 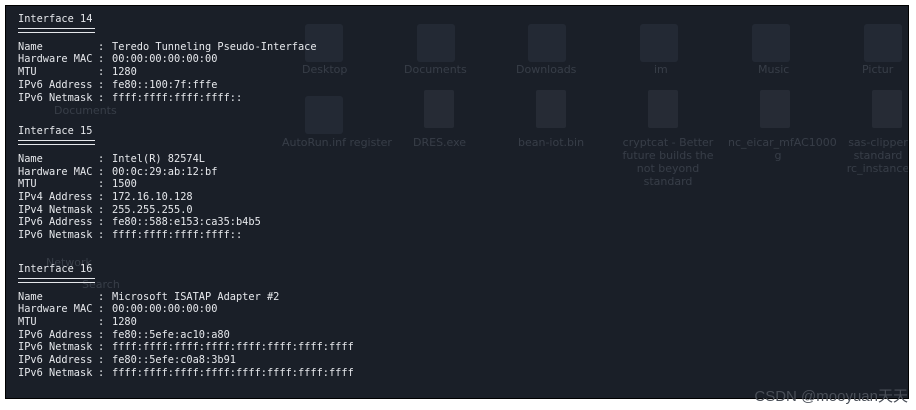 What do you see at coordinates (174, 360) in the screenshot?
I see `property-value: fe80::5efe:c0a8:3b91` at bounding box center [174, 360].